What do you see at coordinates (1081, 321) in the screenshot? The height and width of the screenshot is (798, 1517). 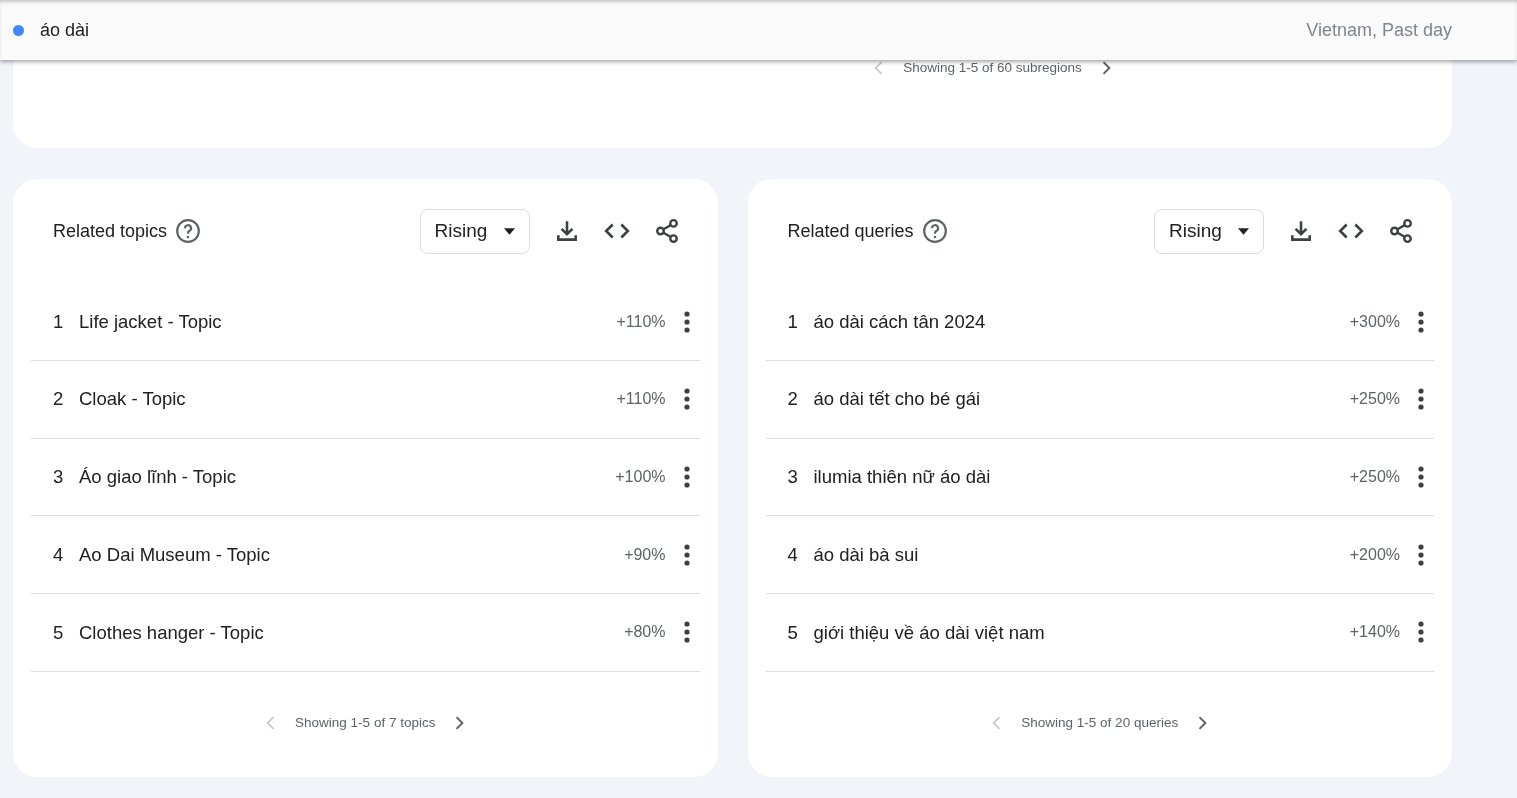 I see `list-item-link: áo dài cách tân 2024` at bounding box center [1081, 321].